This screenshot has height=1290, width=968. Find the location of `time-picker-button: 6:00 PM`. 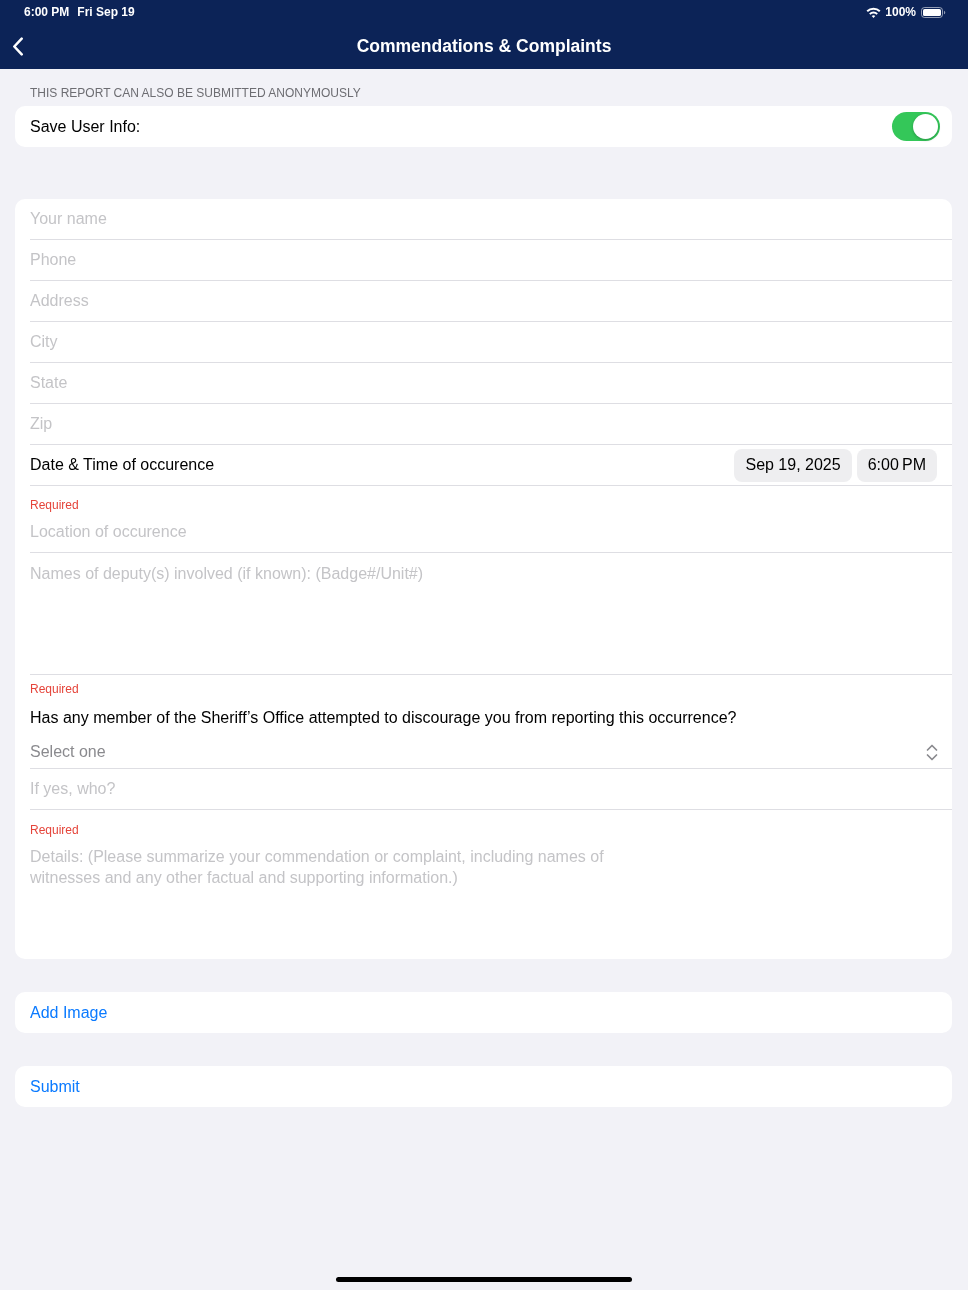

time-picker-button: 6:00 PM is located at coordinates (896, 465).